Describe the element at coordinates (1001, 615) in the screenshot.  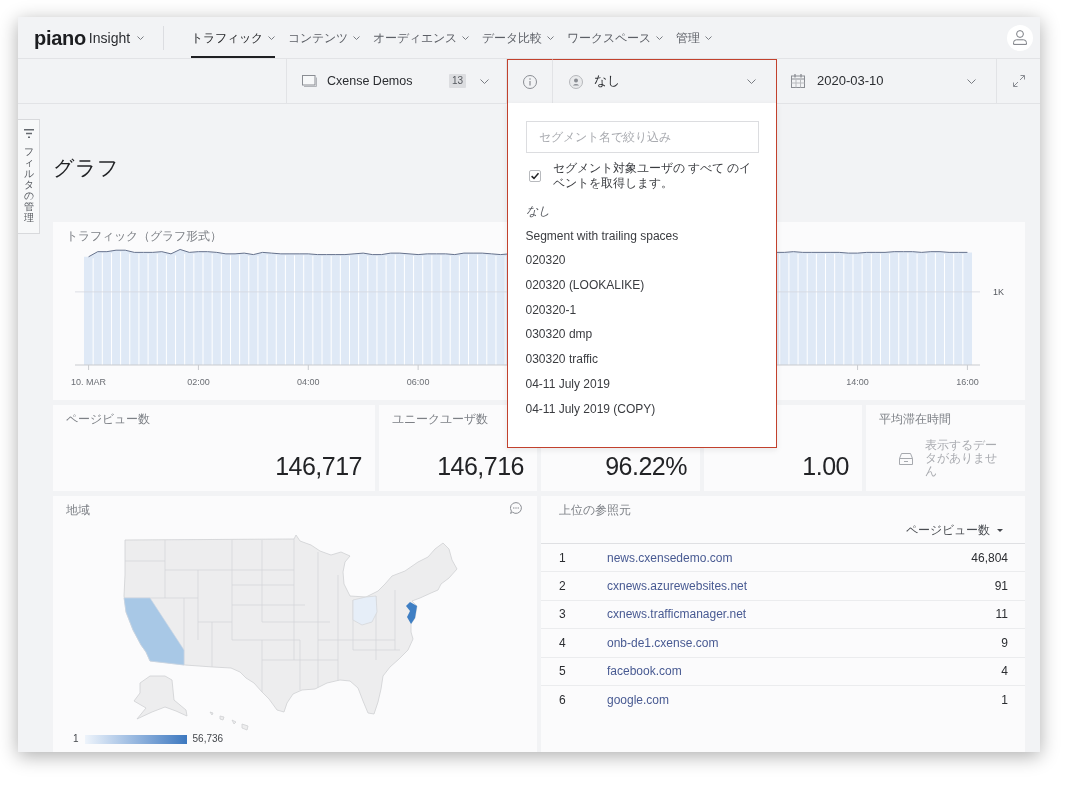
I see `table-cell-text: 11` at that location.